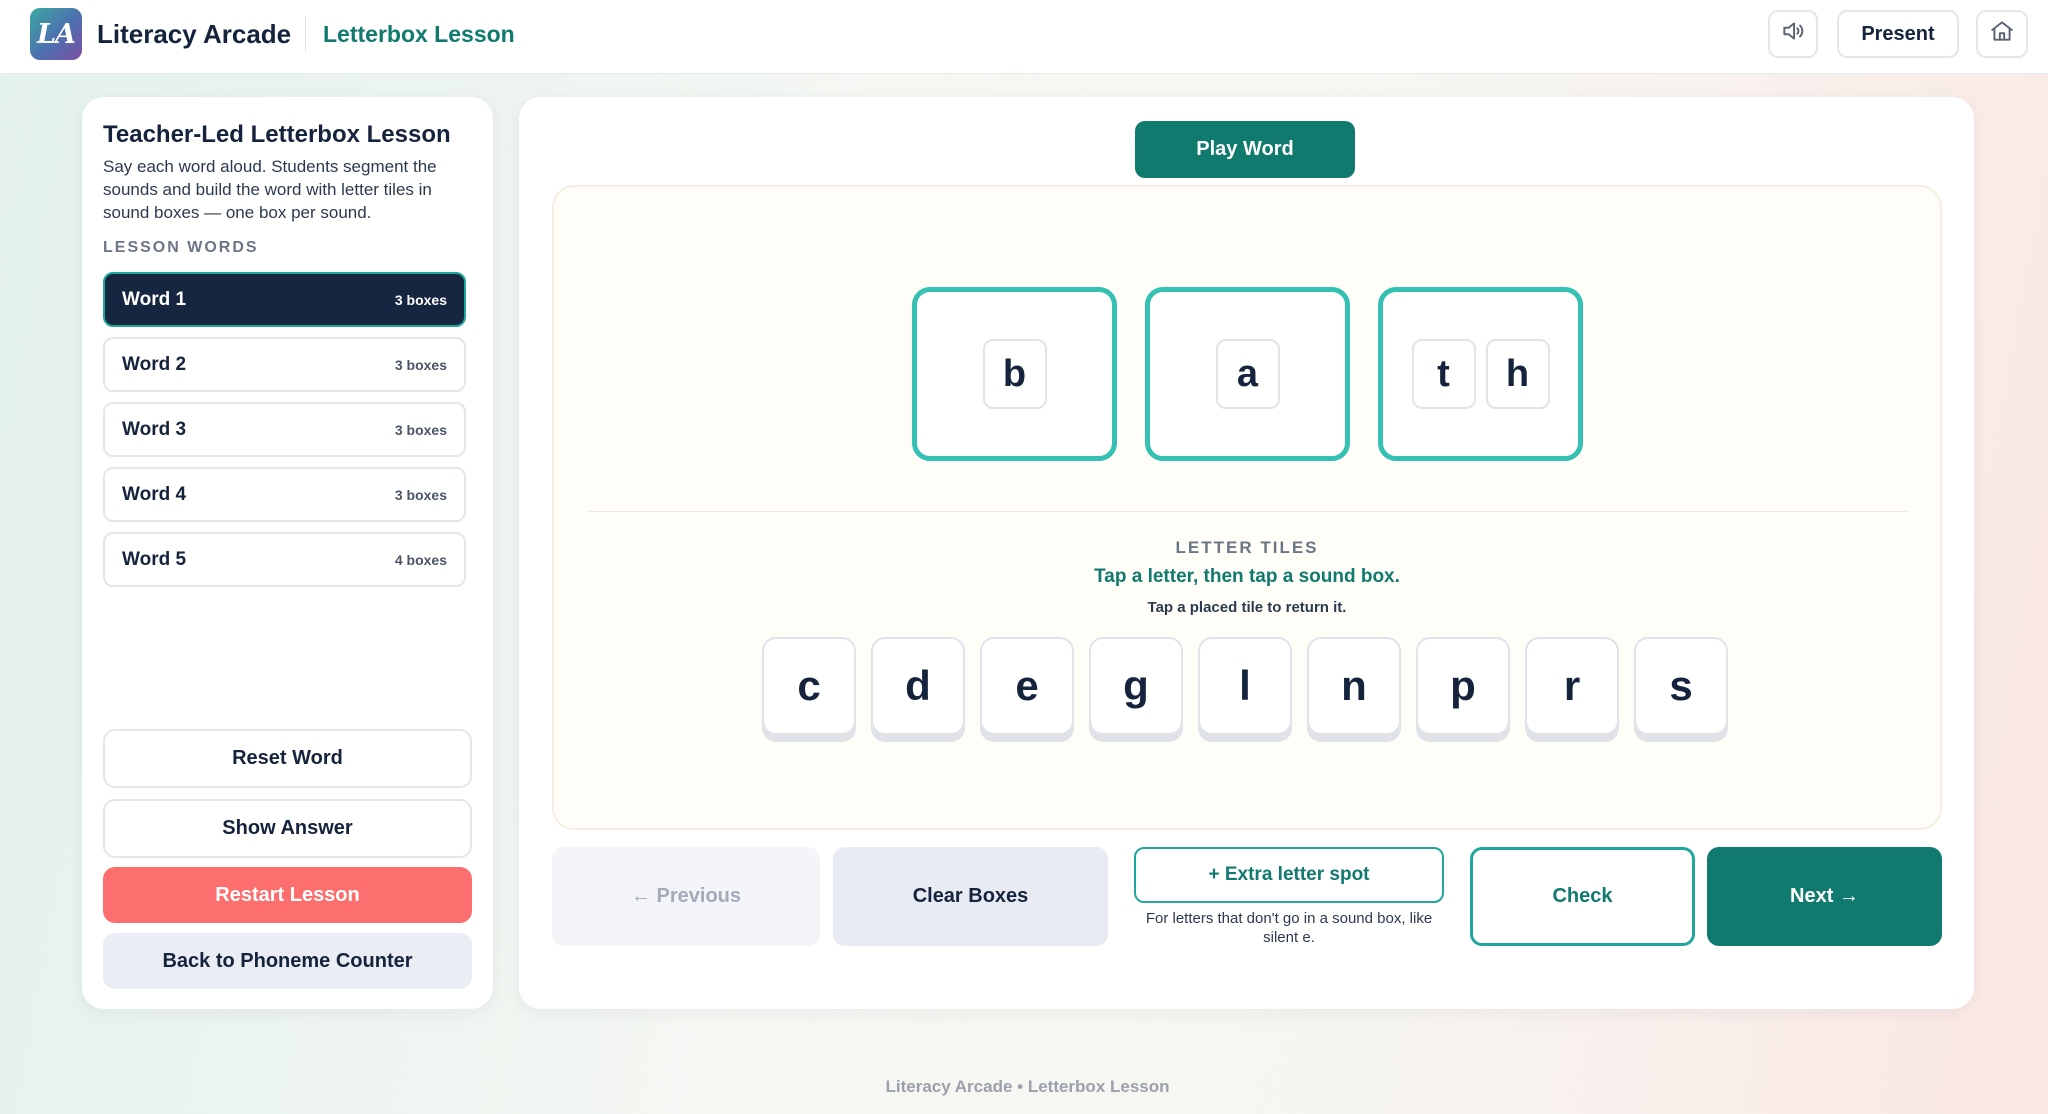 This screenshot has width=2048, height=1114. What do you see at coordinates (287, 758) in the screenshot?
I see `reset-word-button: Reset Word` at bounding box center [287, 758].